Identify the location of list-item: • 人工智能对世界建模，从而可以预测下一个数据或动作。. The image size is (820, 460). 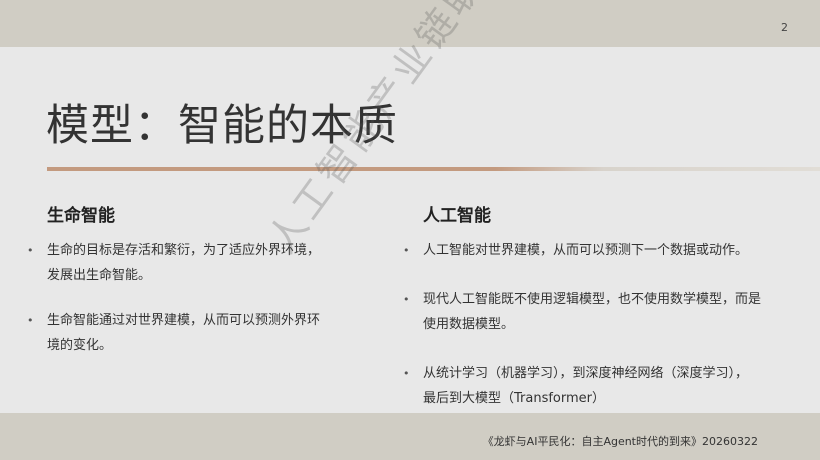
(603, 250).